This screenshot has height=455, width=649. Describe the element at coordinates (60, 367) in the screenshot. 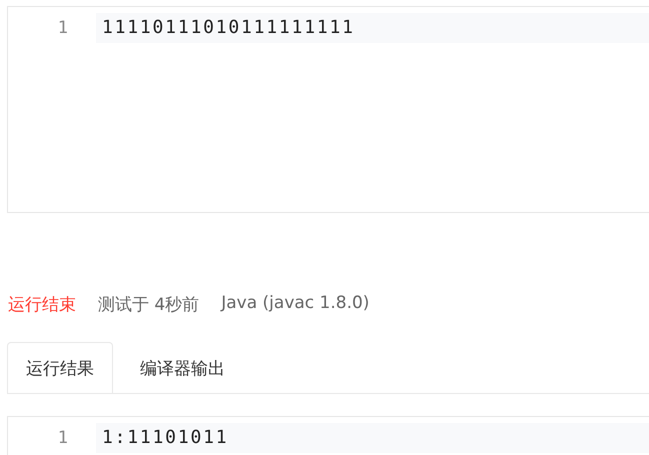

I see `tab: 运行结果` at that location.